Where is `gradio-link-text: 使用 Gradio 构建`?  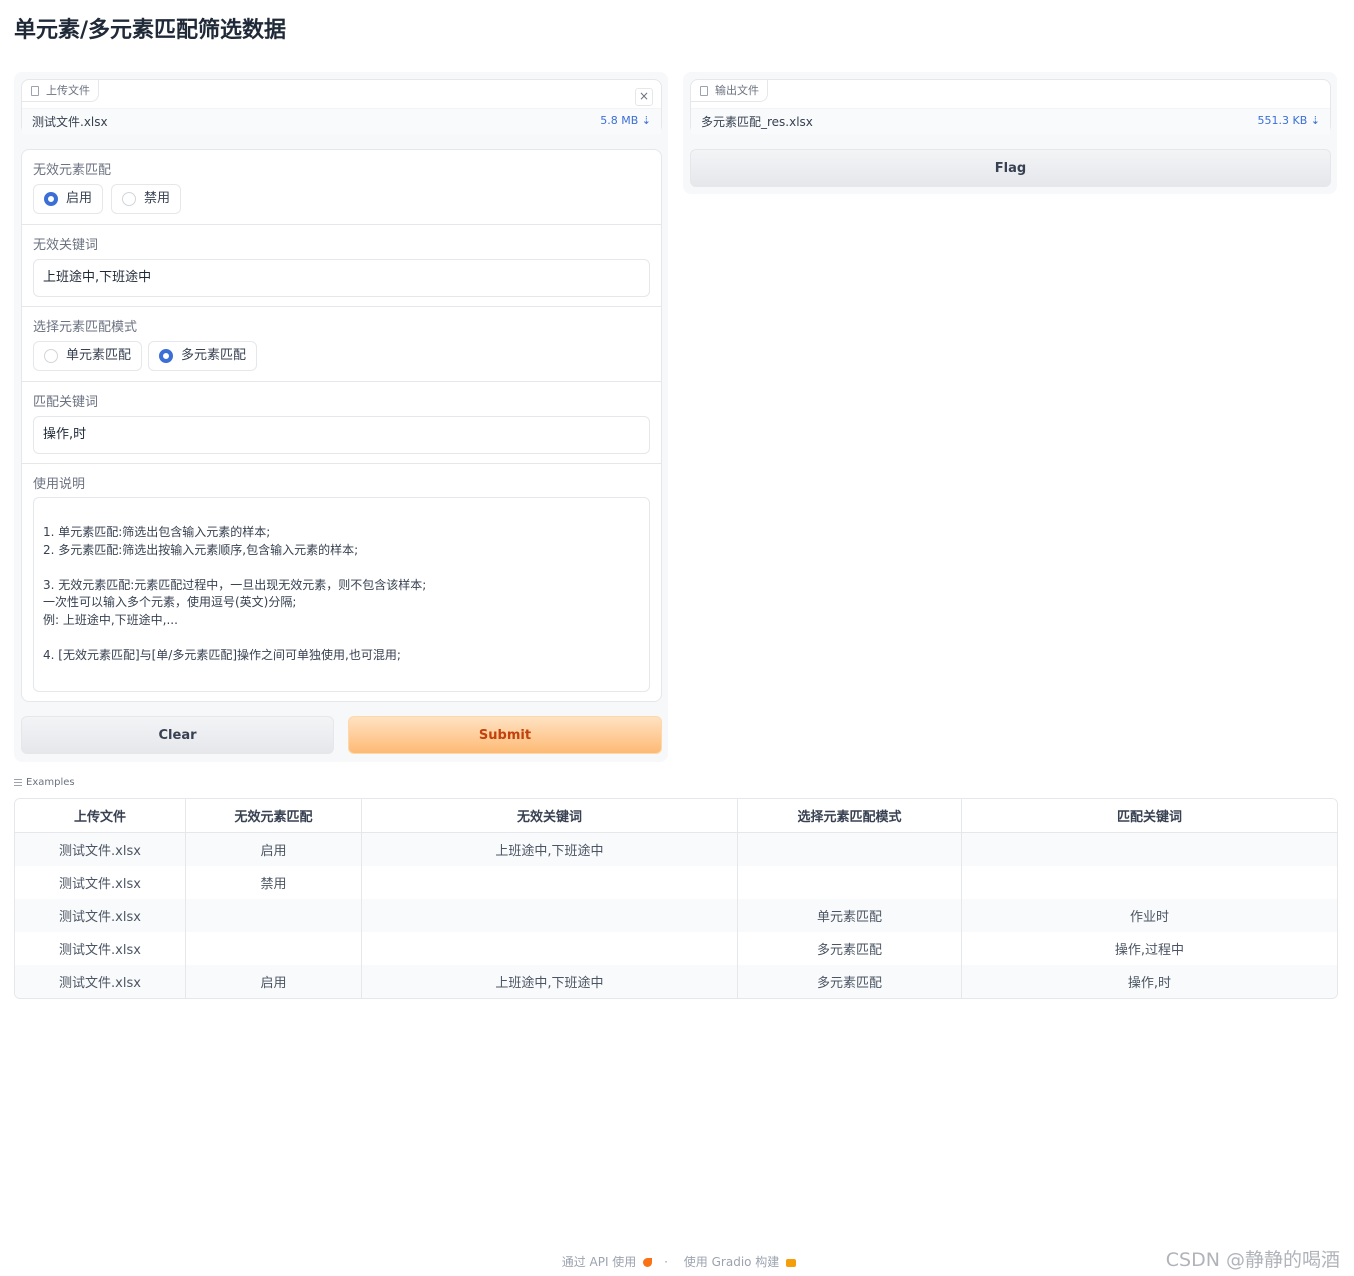 gradio-link-text: 使用 Gradio 构建 is located at coordinates (731, 1262).